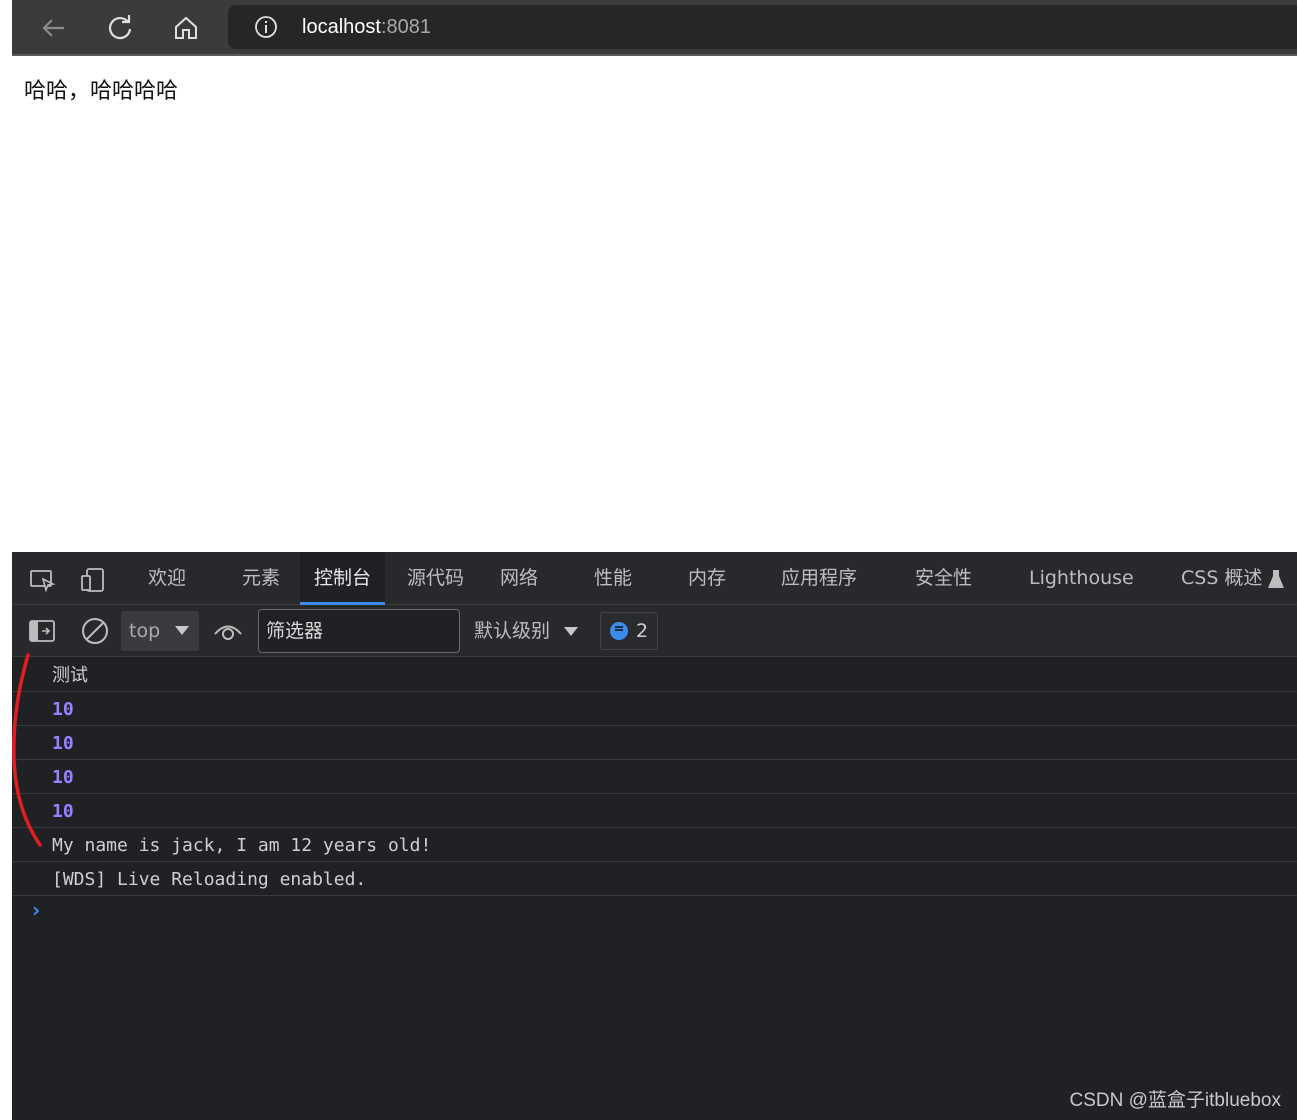 The image size is (1297, 1120). What do you see at coordinates (93, 580) in the screenshot?
I see `device-toolbar-icon` at bounding box center [93, 580].